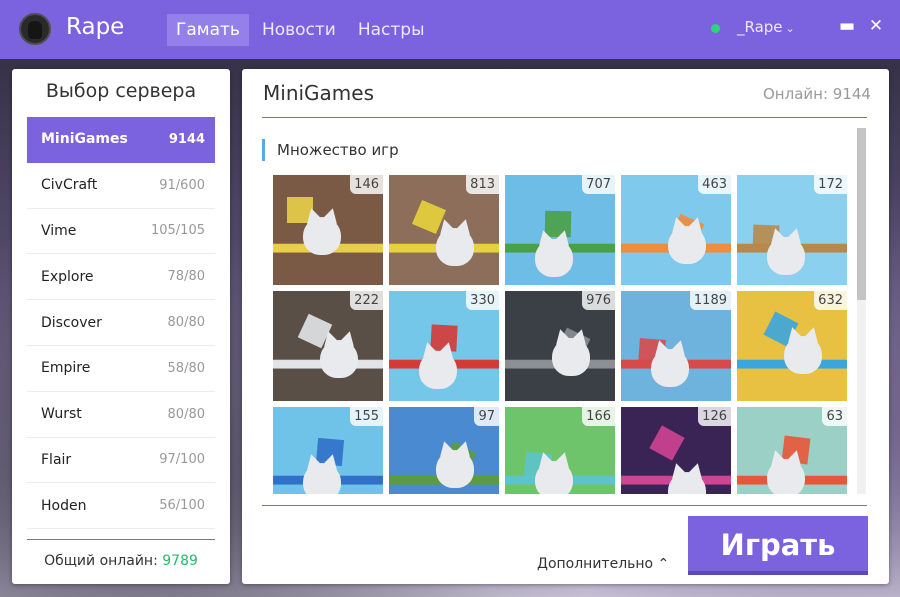  Describe the element at coordinates (391, 30) in the screenshot. I see `nav-item-settings: Настры` at that location.